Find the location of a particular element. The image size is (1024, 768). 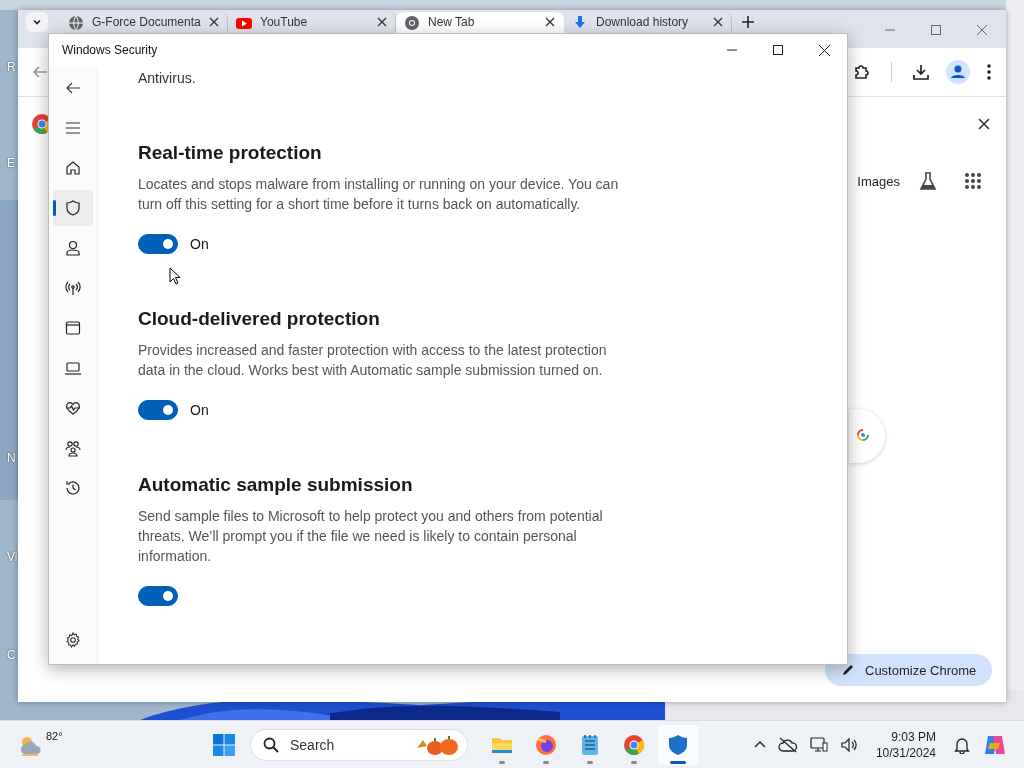

download-icon is located at coordinates (921, 72).